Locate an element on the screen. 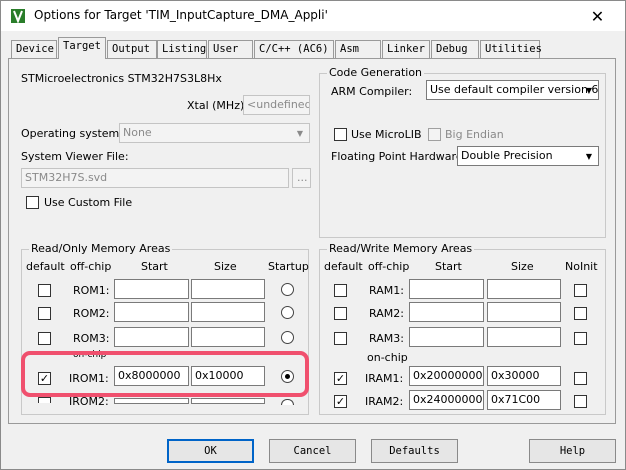 The image size is (626, 470). svd-label: System Viewer File: is located at coordinates (75, 156).